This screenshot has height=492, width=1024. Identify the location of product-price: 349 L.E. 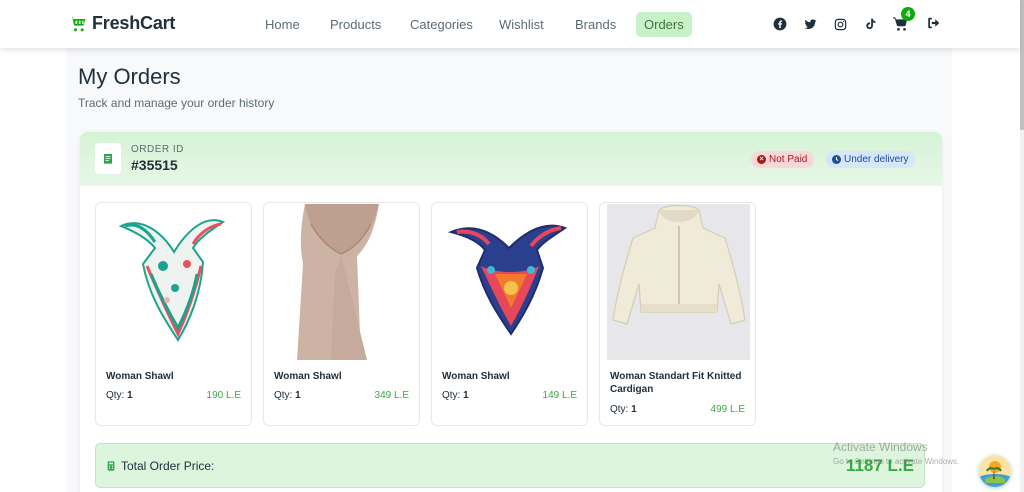
(391, 395).